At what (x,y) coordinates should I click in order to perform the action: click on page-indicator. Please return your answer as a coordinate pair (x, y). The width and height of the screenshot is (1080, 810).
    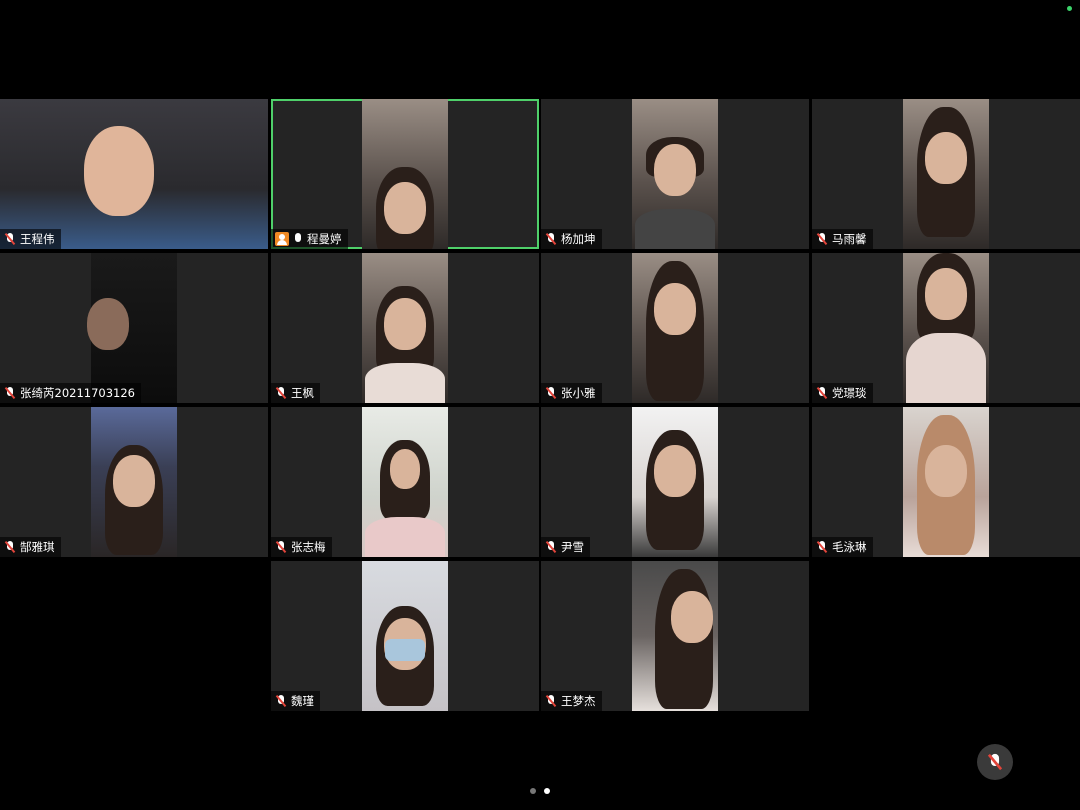
    Looking at the image, I should click on (540, 791).